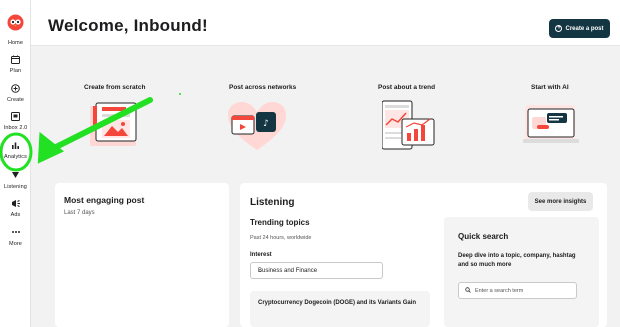 Image resolution: width=620 pixels, height=327 pixels. I want to click on create-post-button: + Create a post, so click(579, 28).